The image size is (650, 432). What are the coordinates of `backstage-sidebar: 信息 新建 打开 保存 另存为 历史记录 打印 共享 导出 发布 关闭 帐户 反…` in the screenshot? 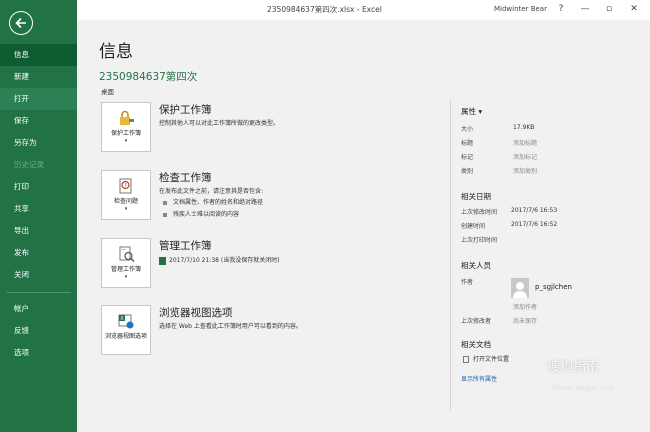 It's located at (38, 216).